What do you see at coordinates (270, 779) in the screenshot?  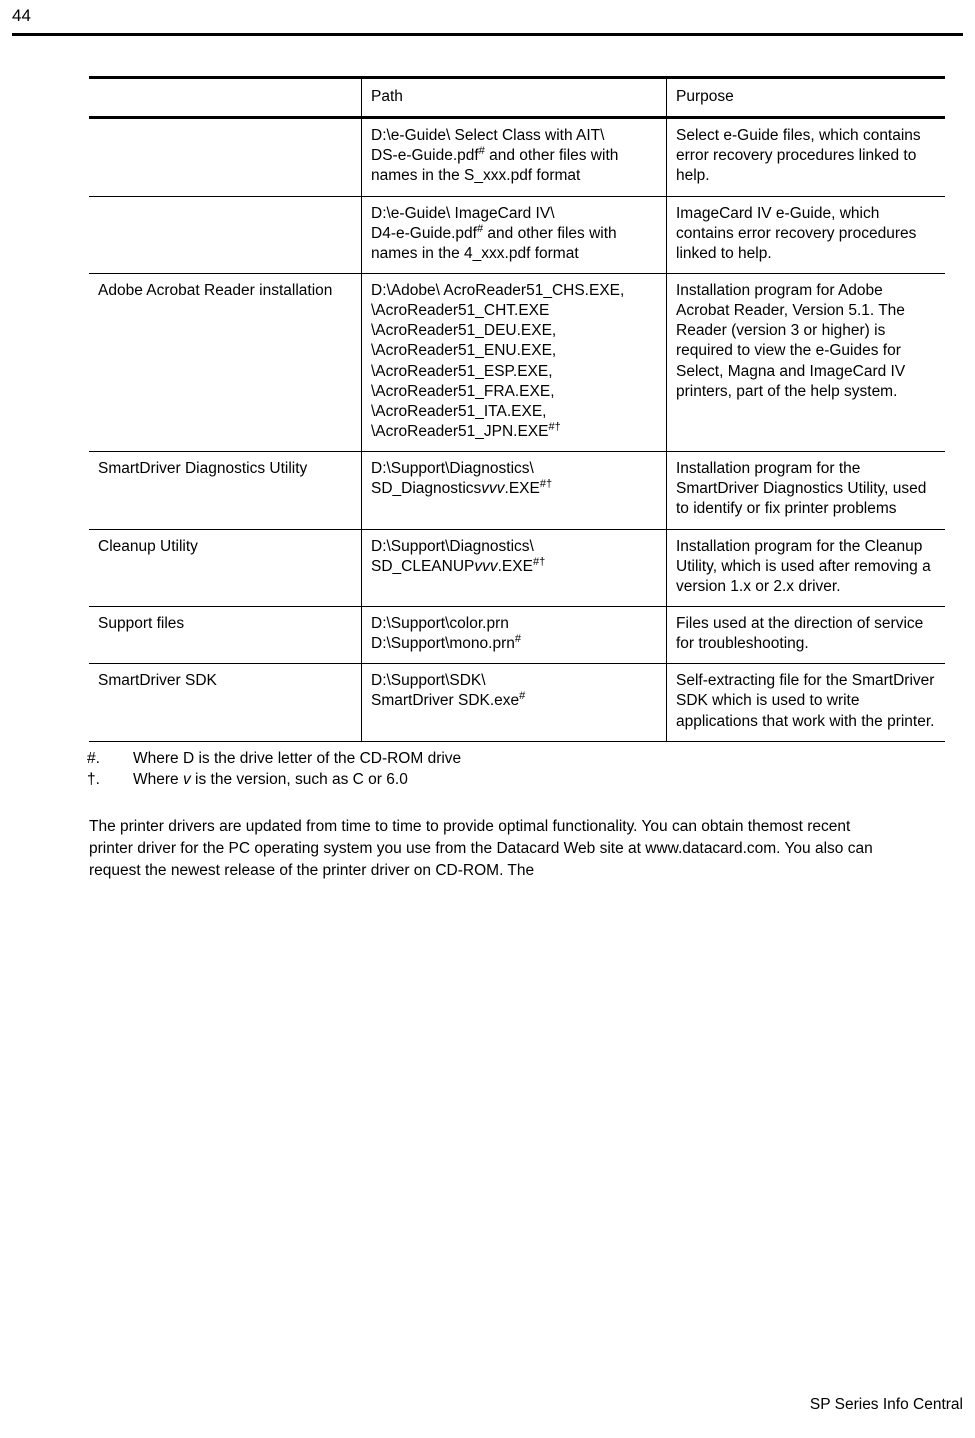 I see `footnote-text: Where v is the version, such as C or 6.0` at bounding box center [270, 779].